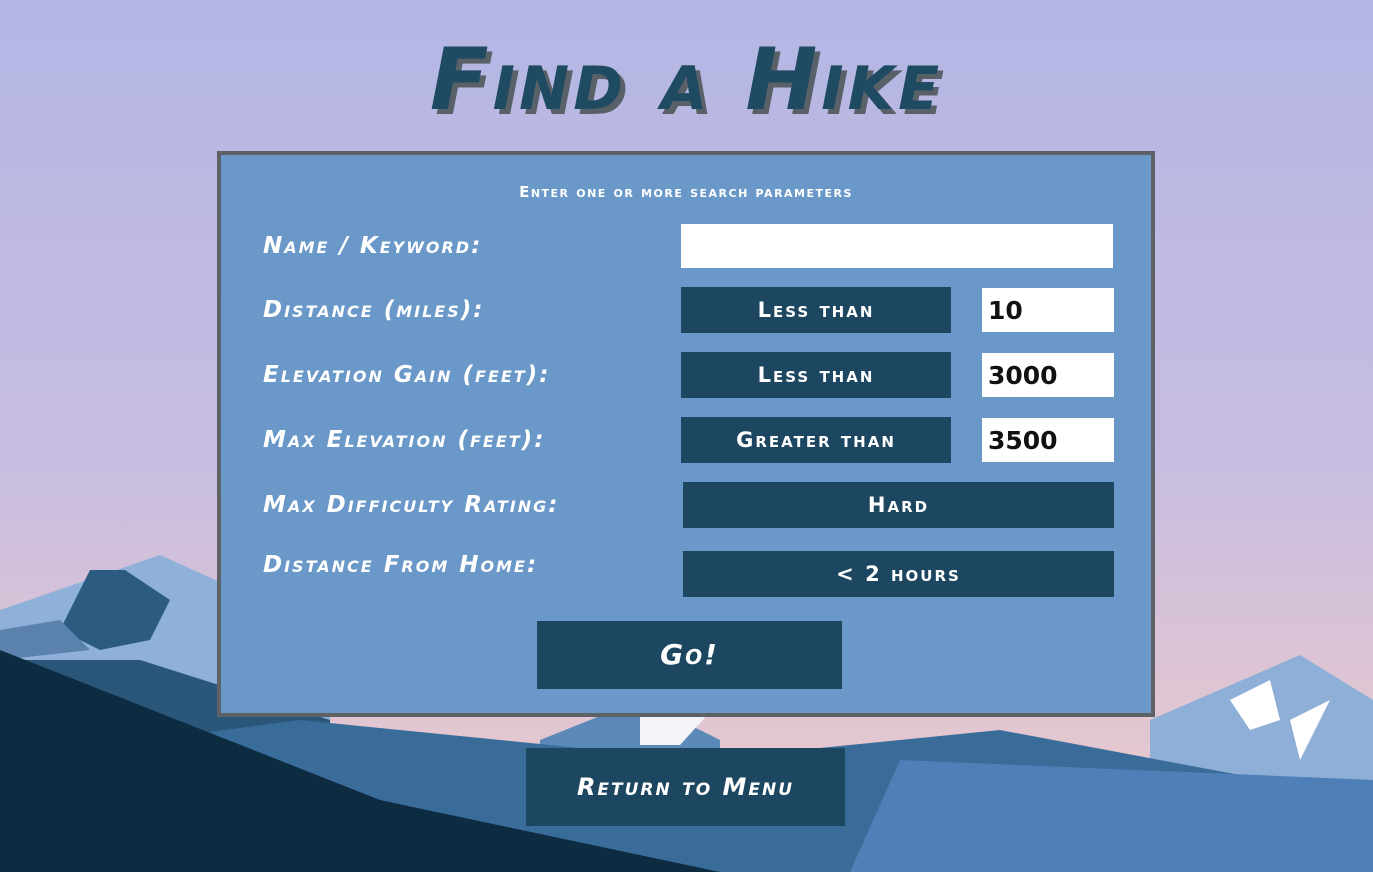 The width and height of the screenshot is (1373, 872). I want to click on distance-value-input, so click(1048, 310).